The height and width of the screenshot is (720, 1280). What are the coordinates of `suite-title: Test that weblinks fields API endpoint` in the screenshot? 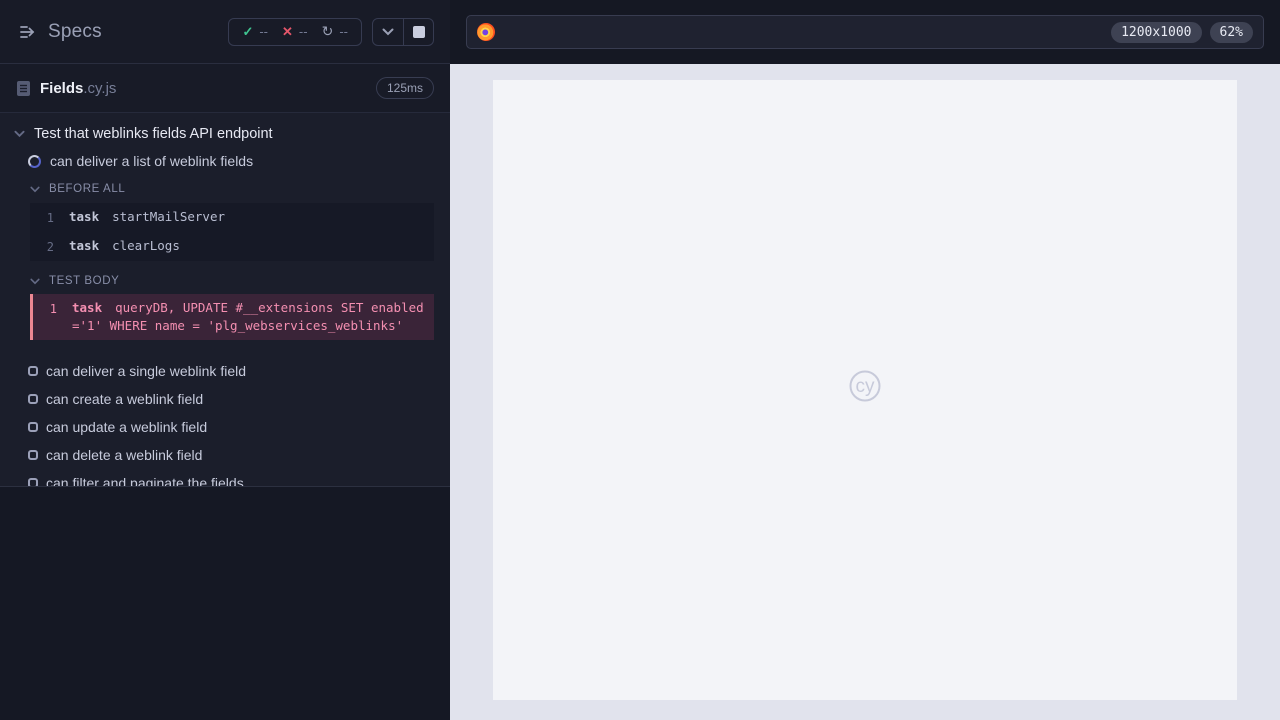 It's located at (153, 134).